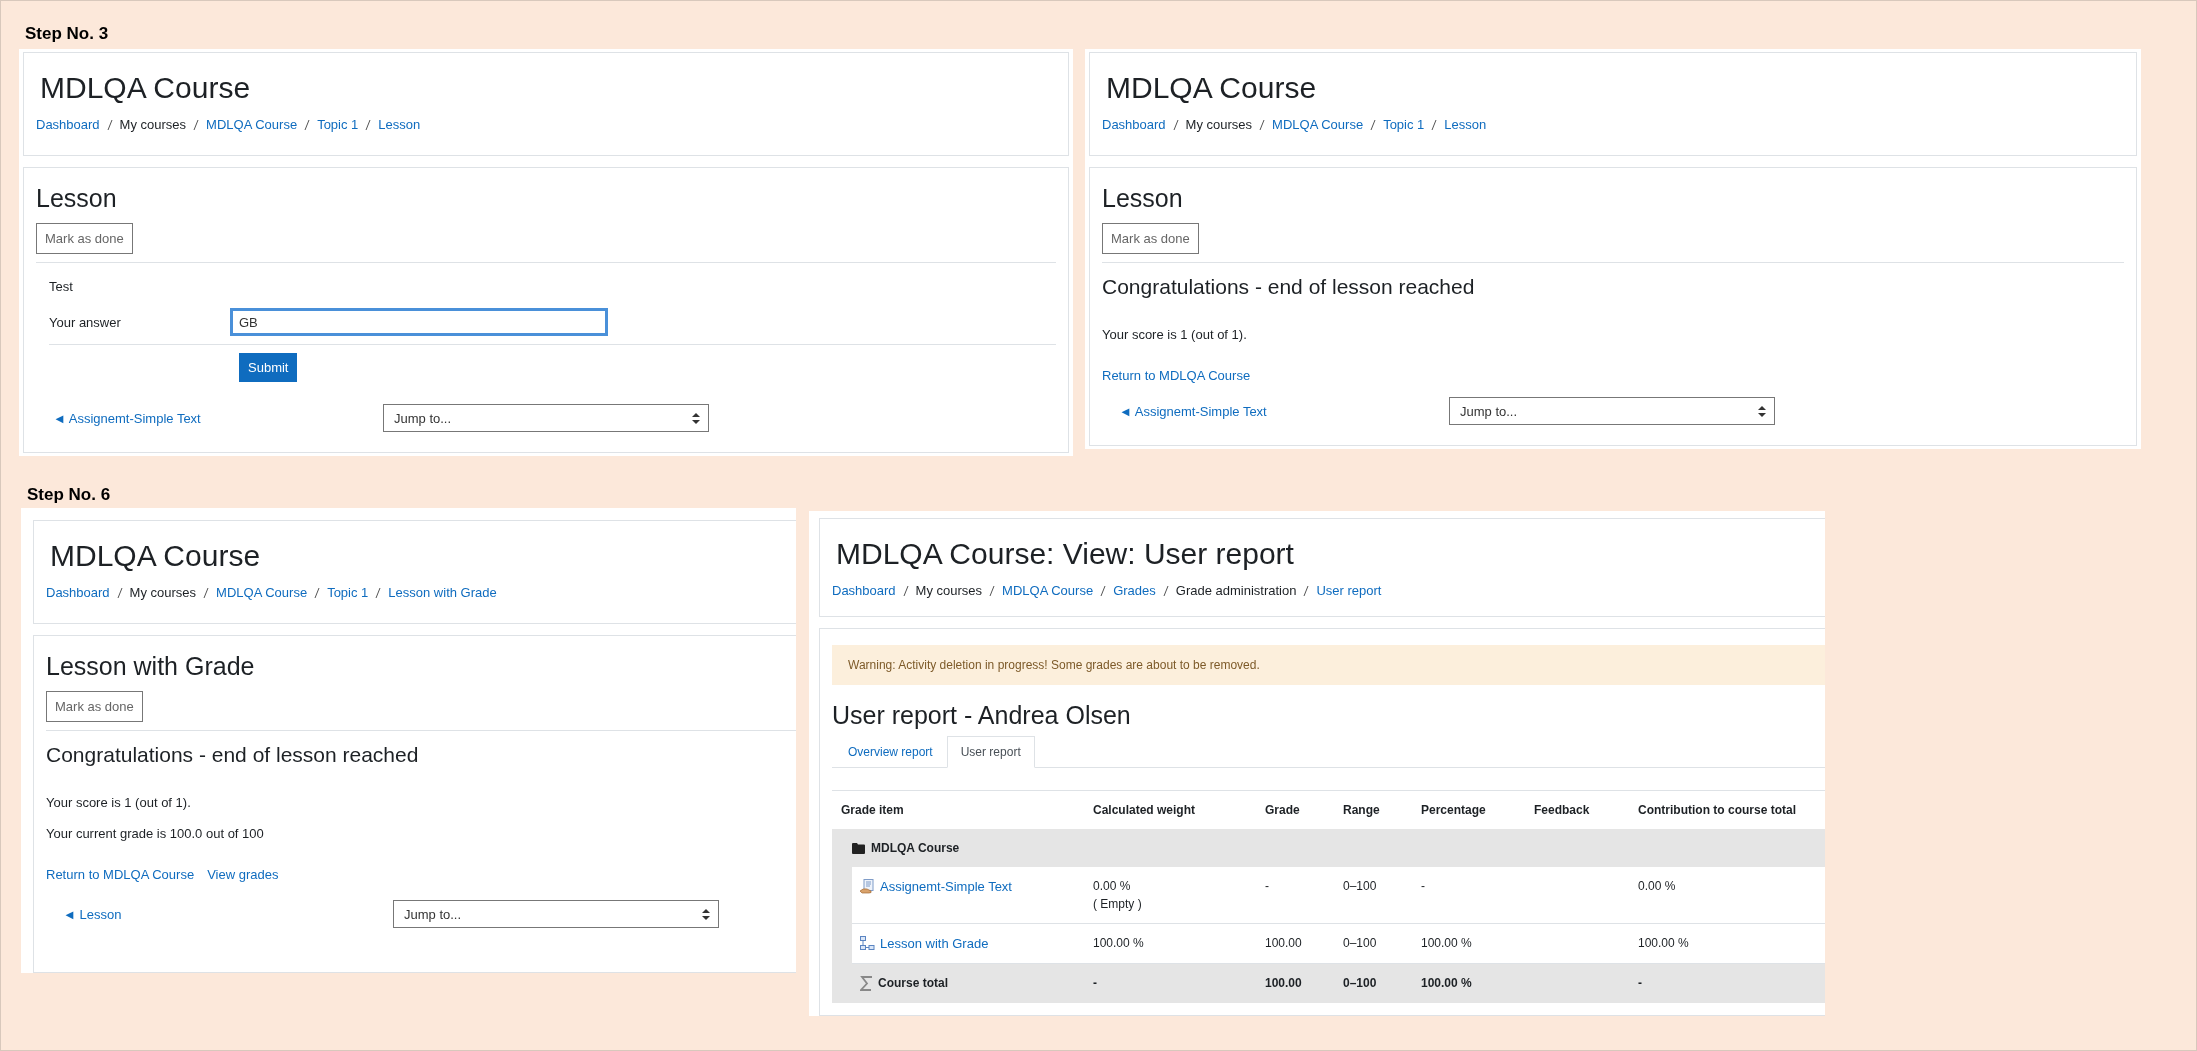 This screenshot has width=2197, height=1051. What do you see at coordinates (1717, 810) in the screenshot?
I see `column-header: Contribution to course total` at bounding box center [1717, 810].